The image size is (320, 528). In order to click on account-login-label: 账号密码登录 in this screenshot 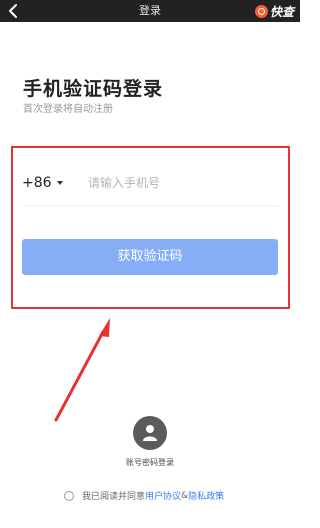, I will do `click(150, 462)`.